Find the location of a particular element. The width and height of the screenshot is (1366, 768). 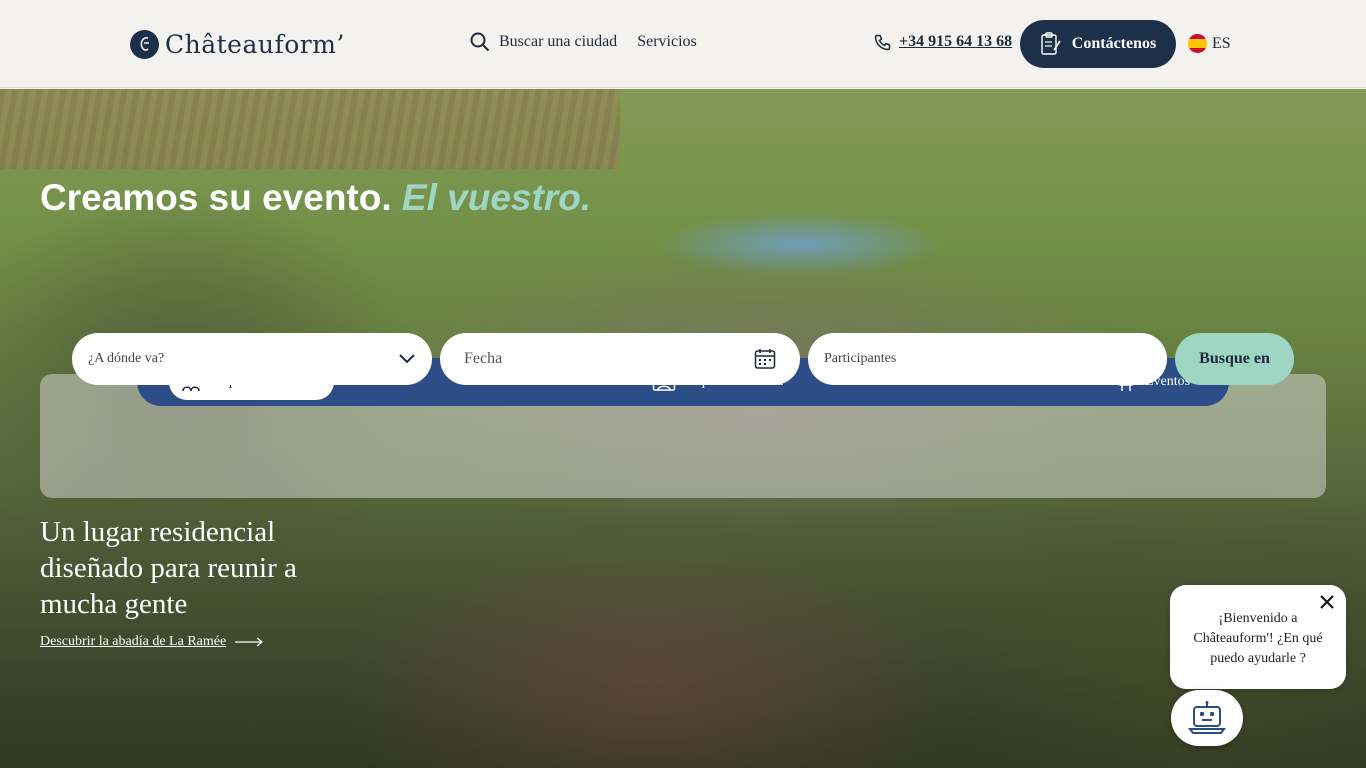

contact-button: Contáctenos is located at coordinates (1098, 44).